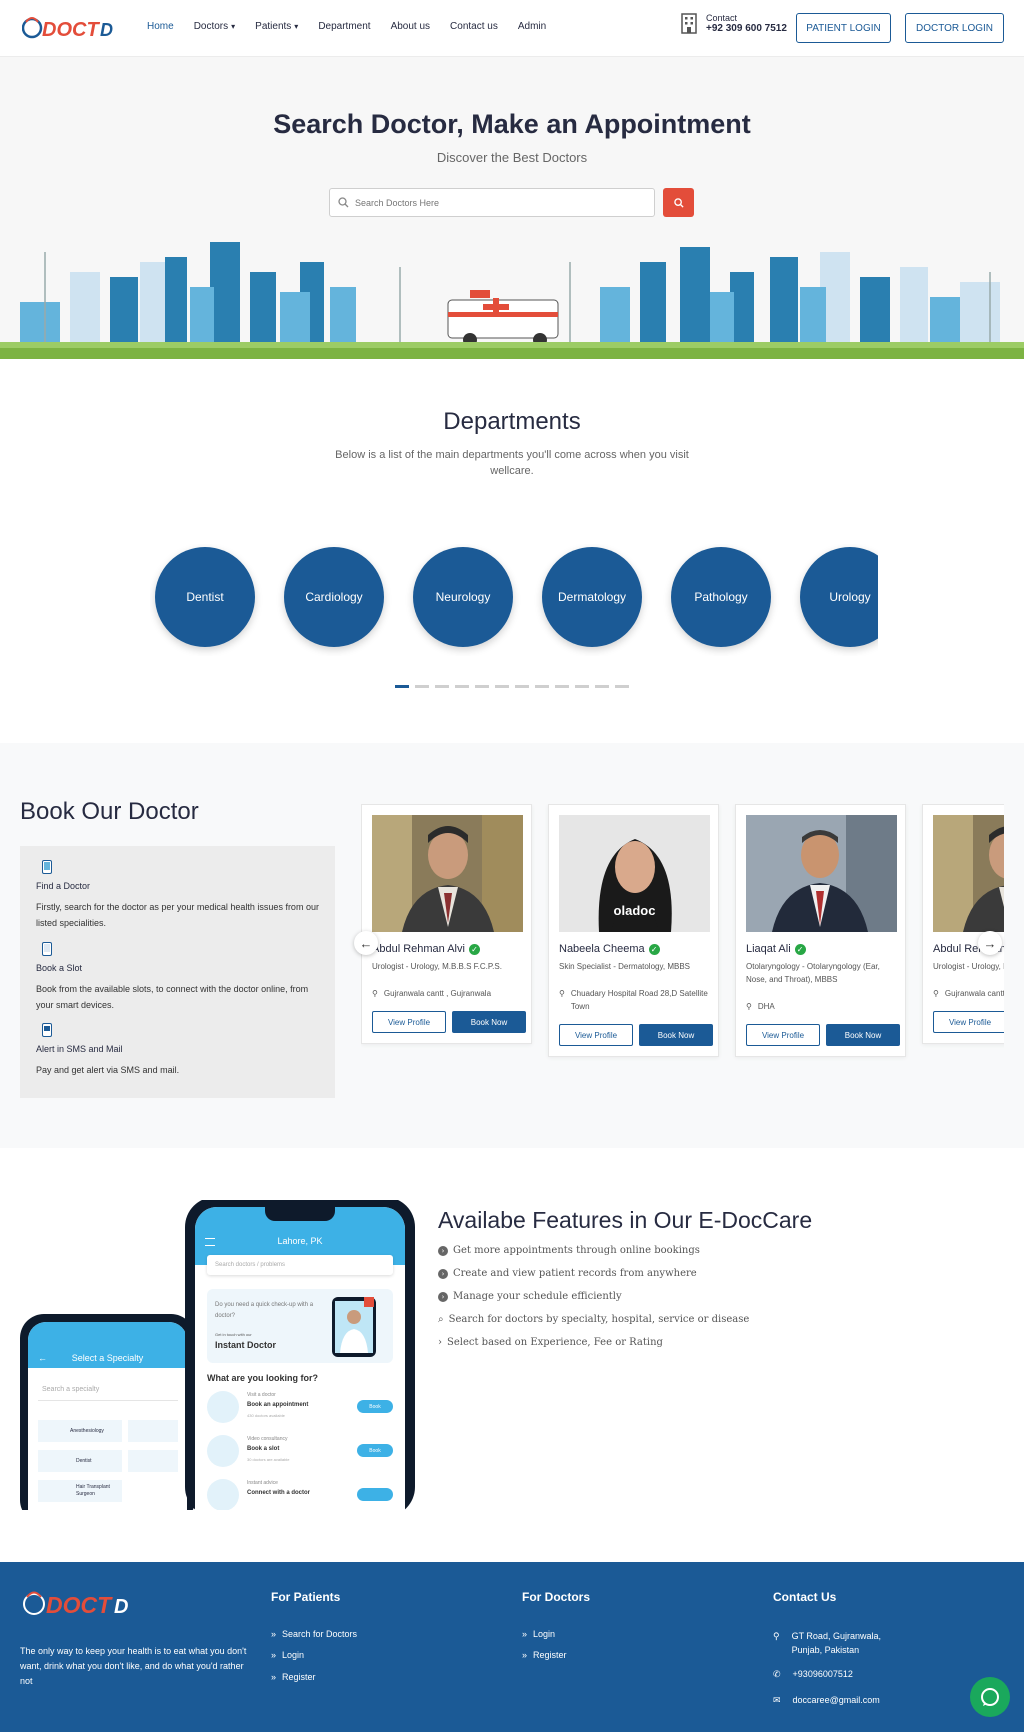  What do you see at coordinates (722, 17) in the screenshot?
I see `contact-label: Contact` at bounding box center [722, 17].